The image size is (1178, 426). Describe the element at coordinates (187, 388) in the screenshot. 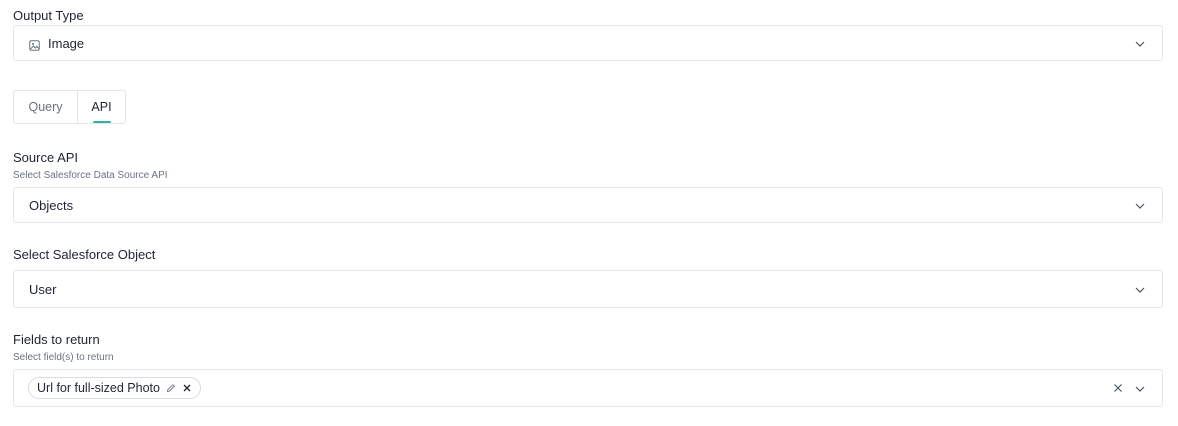

I see `remove-chip-icon` at that location.